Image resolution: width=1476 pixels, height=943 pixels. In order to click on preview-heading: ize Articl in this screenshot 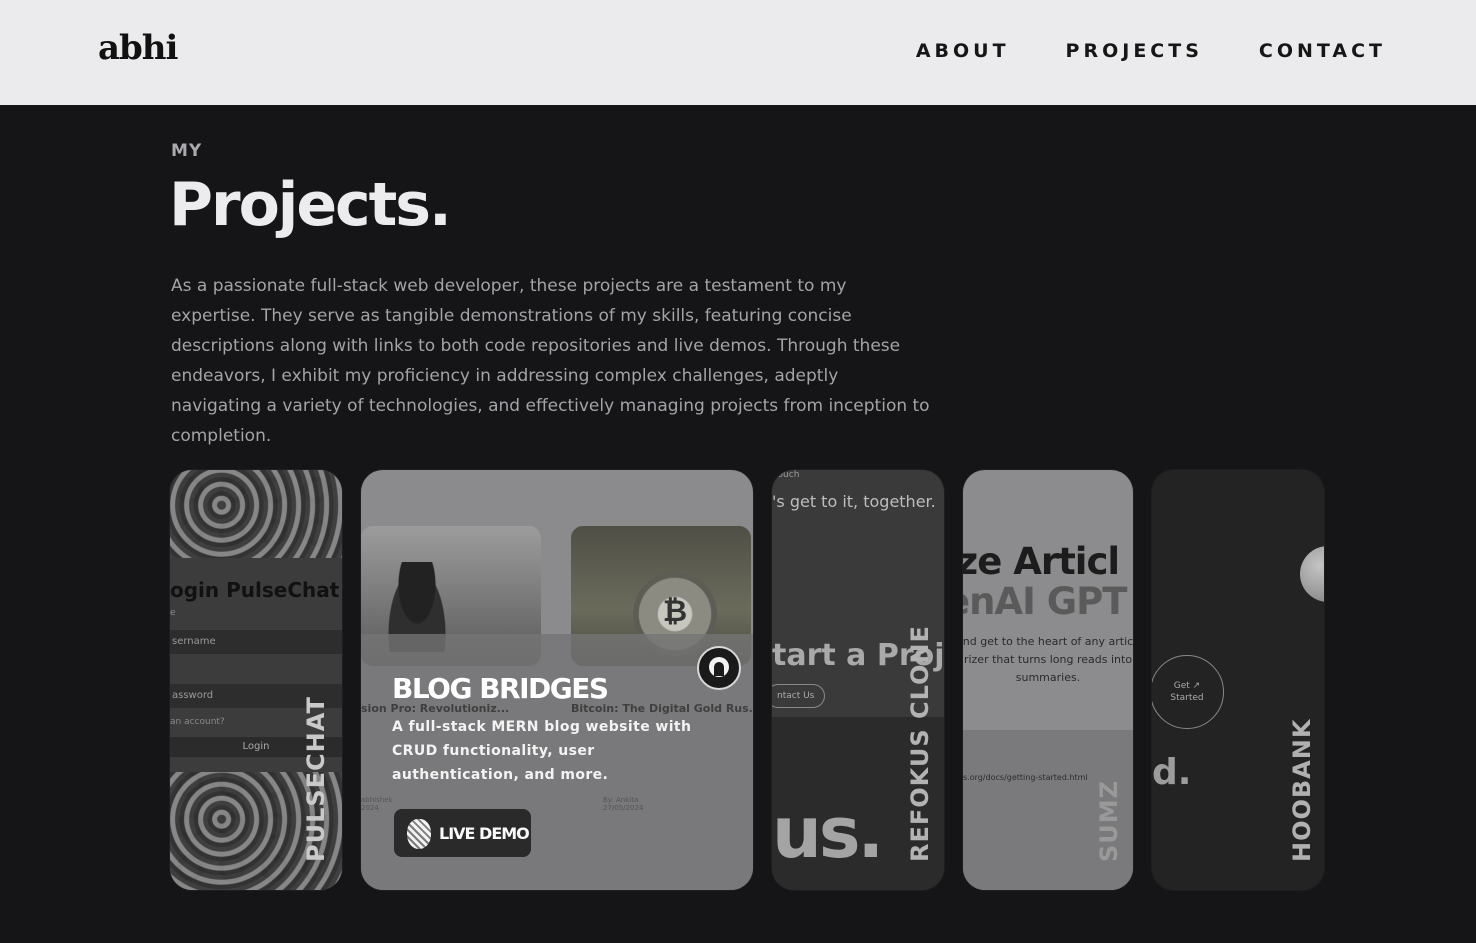, I will do `click(1041, 561)`.